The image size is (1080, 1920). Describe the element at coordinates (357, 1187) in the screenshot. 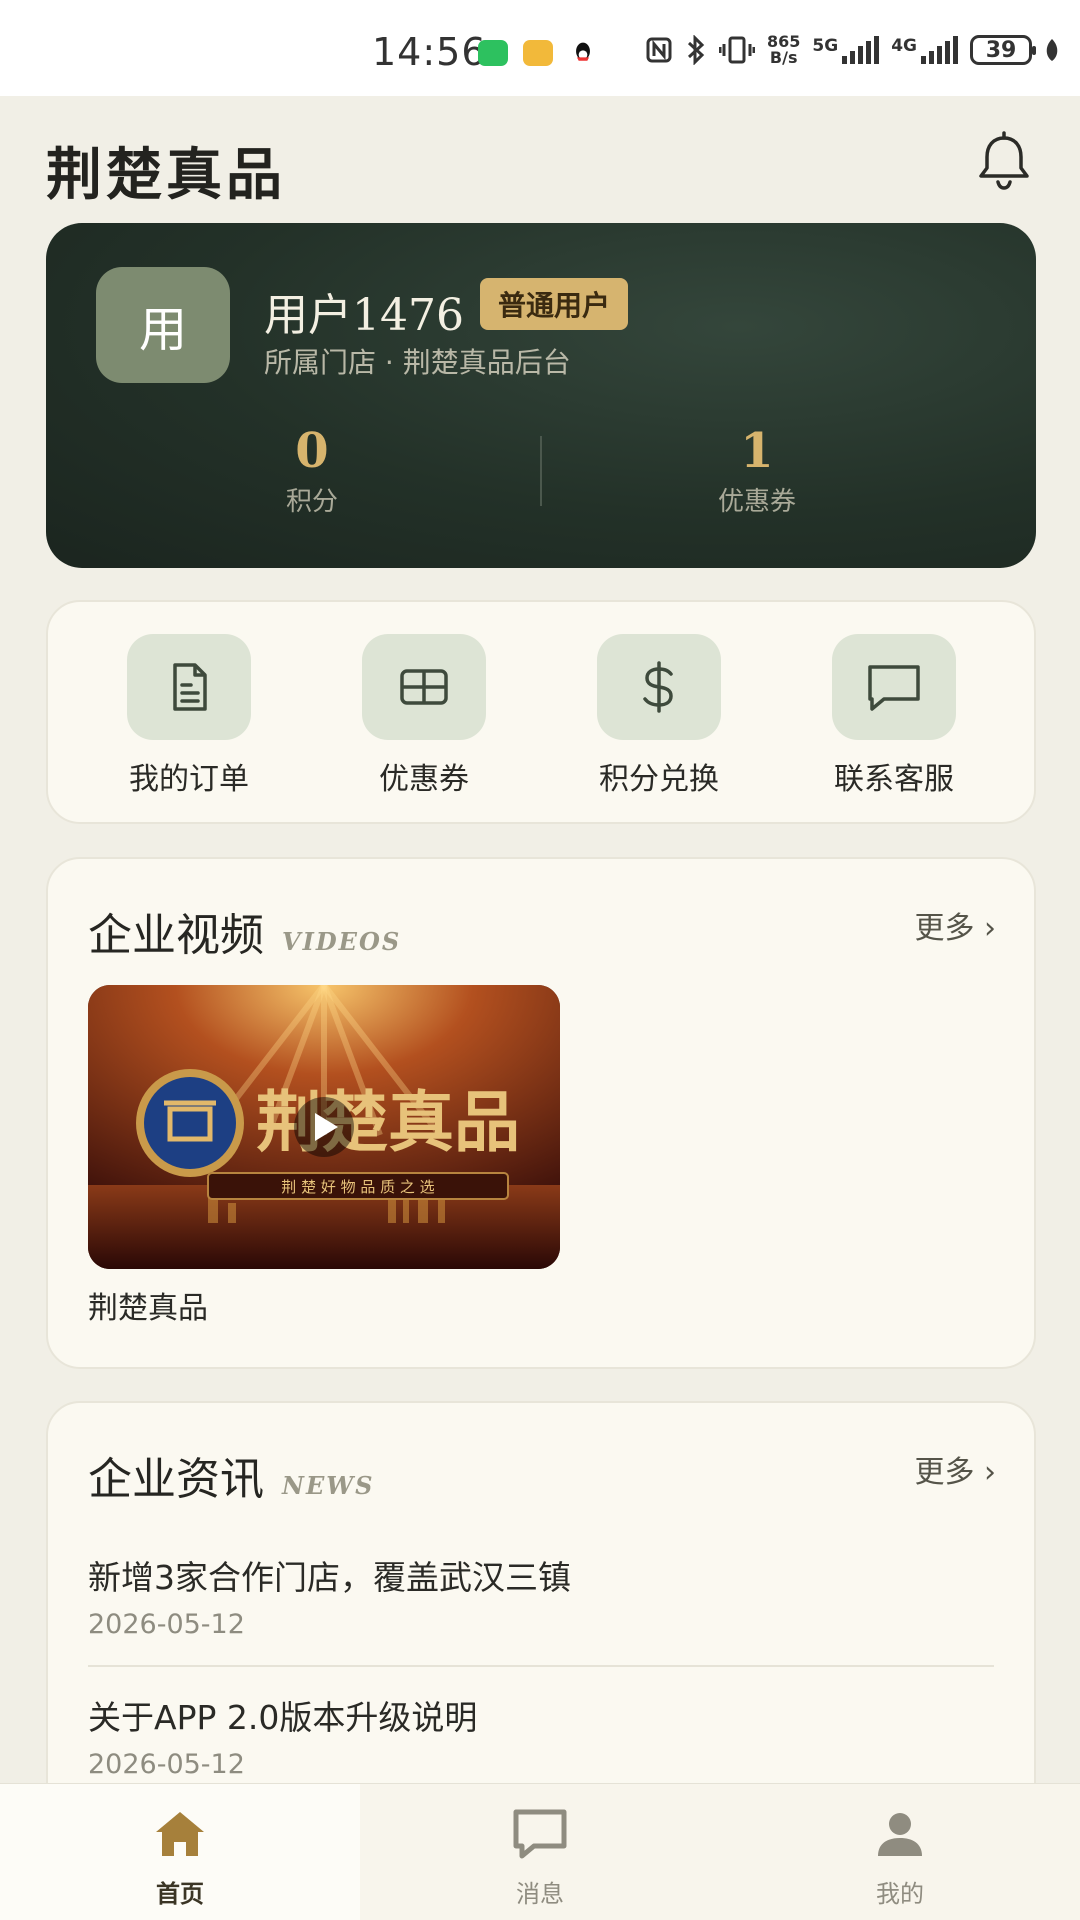

I see `thumbnail-slogan-text: 荆 楚 好 物 品 质 之 选` at that location.